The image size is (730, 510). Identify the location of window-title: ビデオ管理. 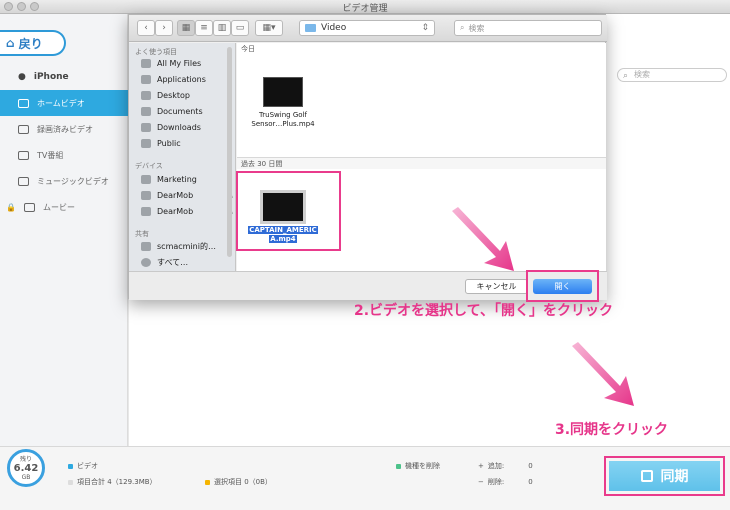
(365, 9).